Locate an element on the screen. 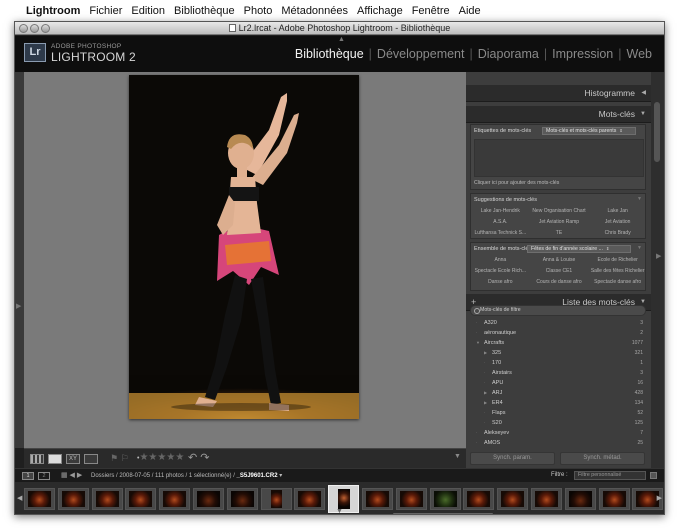 The height and width of the screenshot is (528, 677). rating-stars-text: ★★★★★ is located at coordinates (161, 457).